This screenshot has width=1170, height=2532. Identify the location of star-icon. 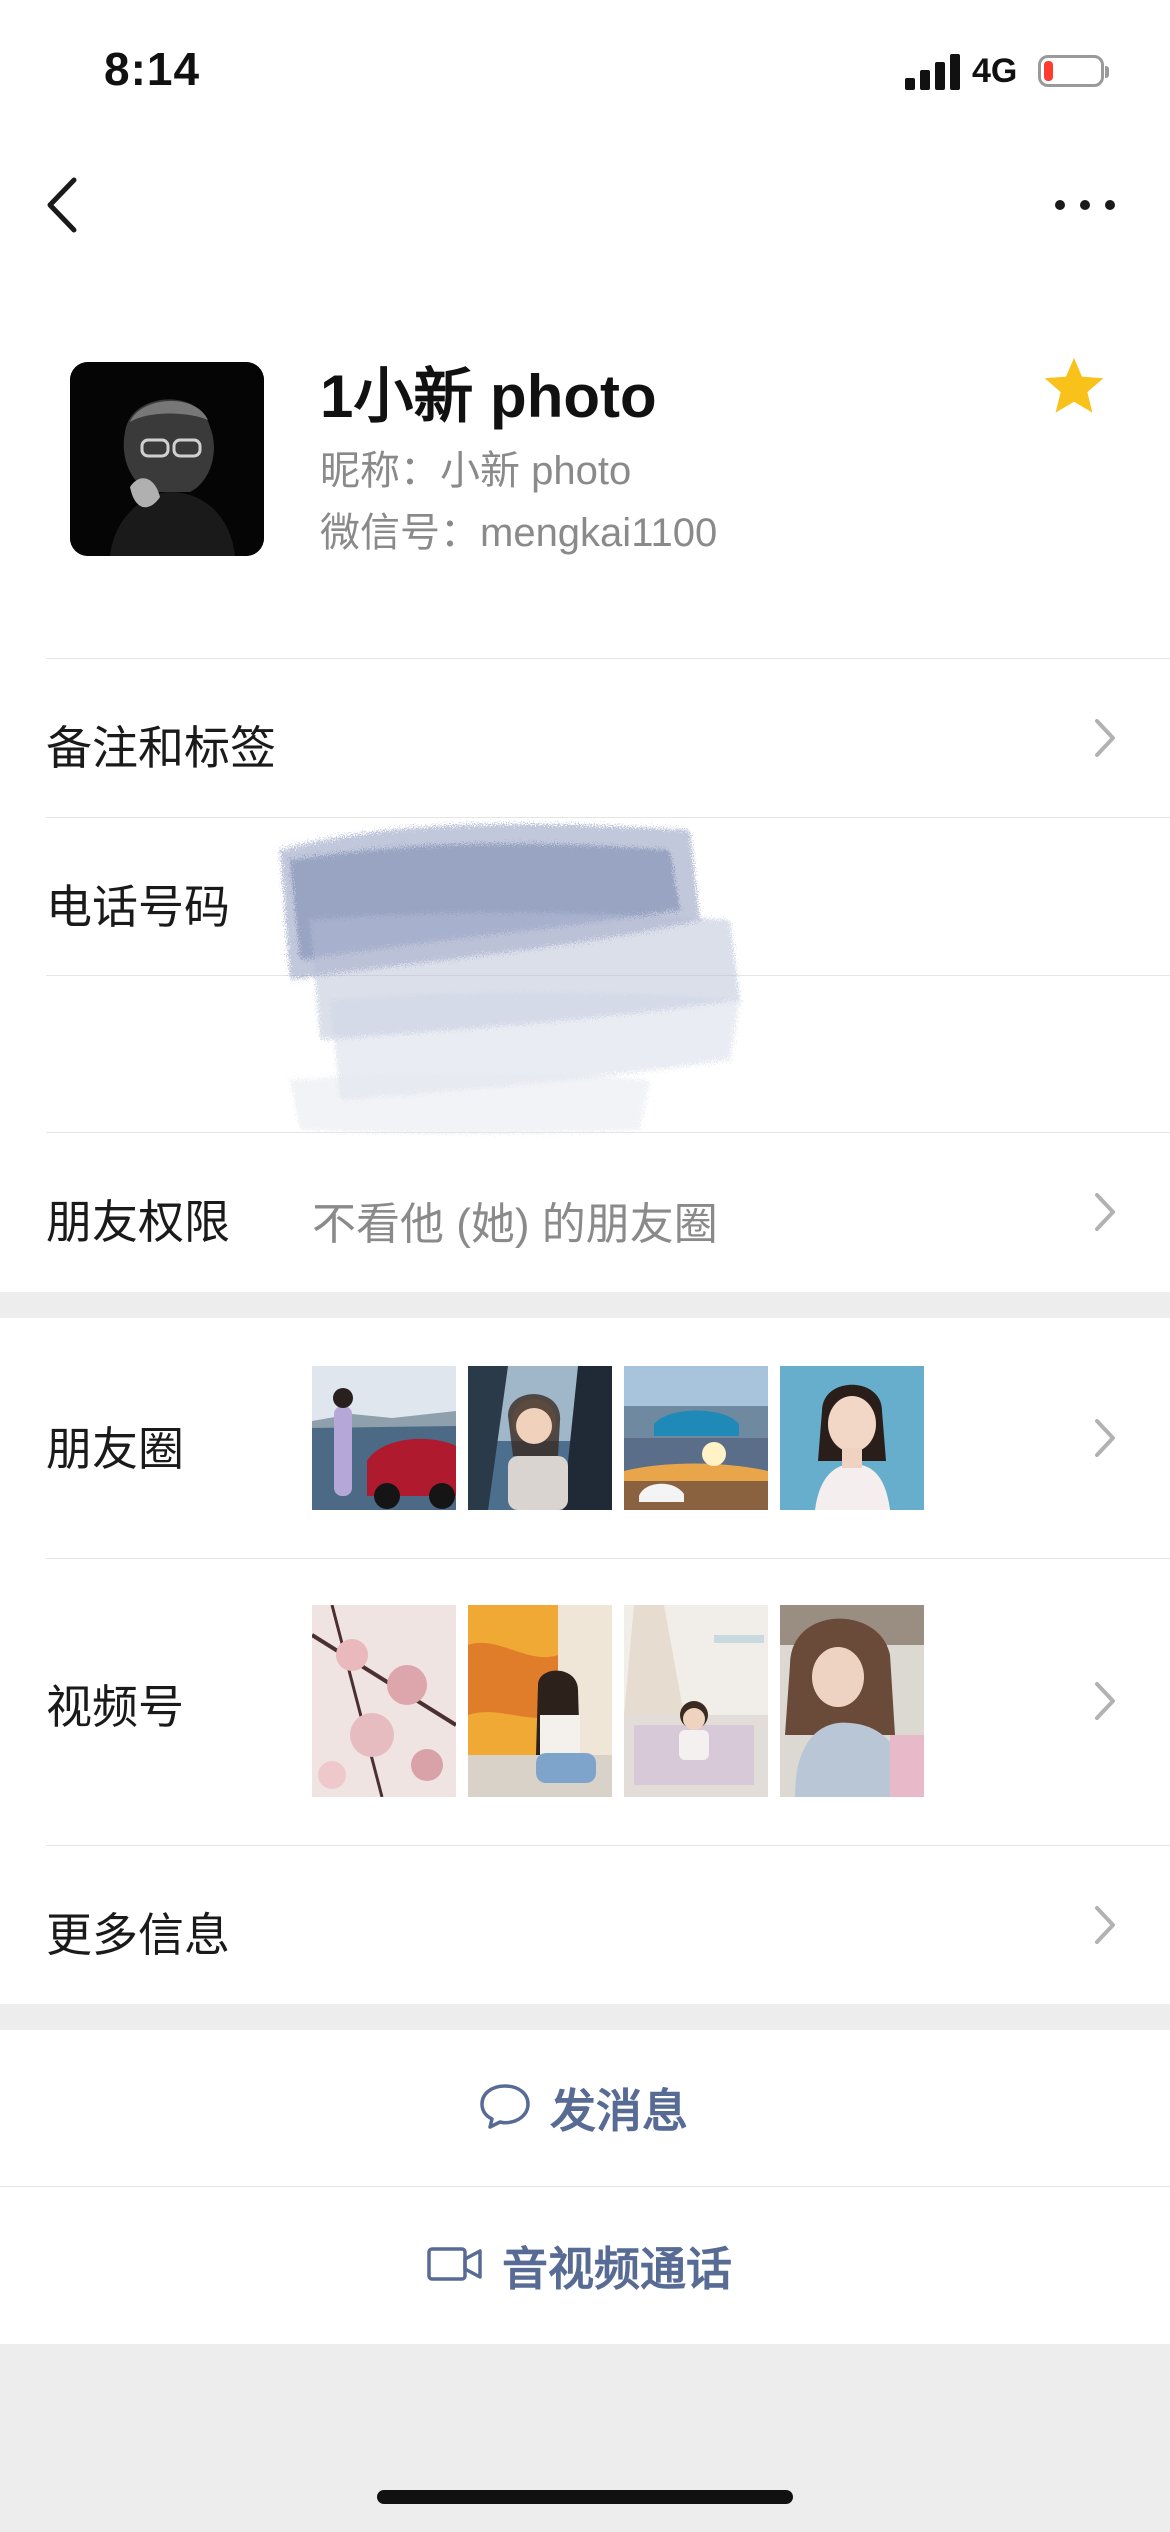
(1074, 386).